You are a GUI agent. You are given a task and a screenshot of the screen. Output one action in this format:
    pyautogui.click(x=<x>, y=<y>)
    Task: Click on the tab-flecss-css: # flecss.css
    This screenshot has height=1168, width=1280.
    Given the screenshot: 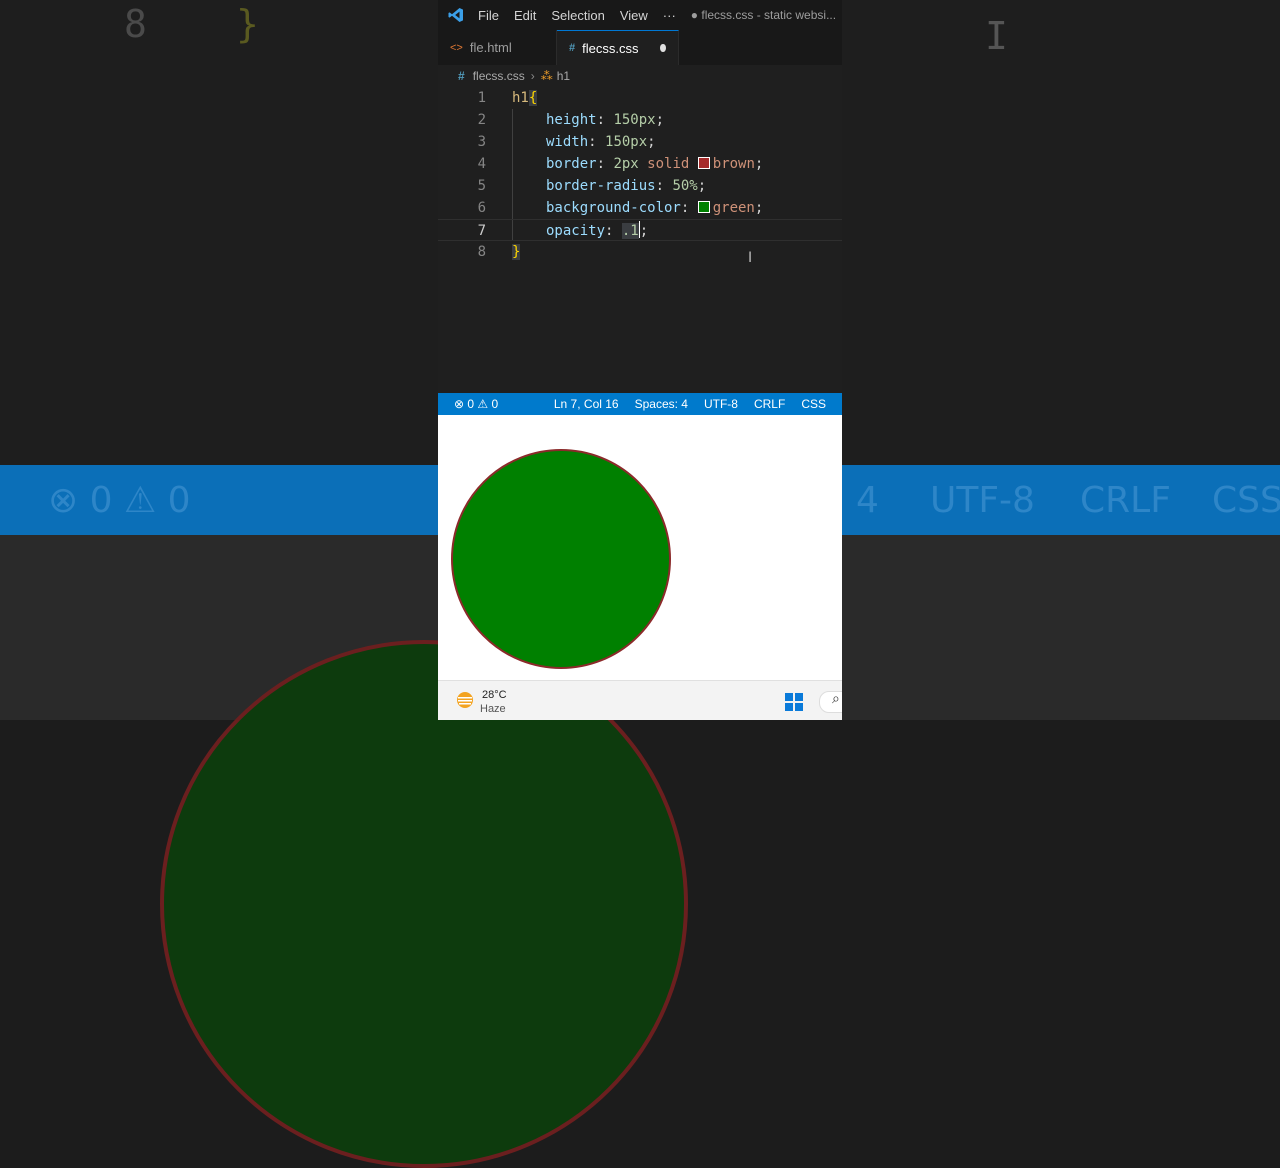 What is the action you would take?
    pyautogui.click(x=618, y=47)
    